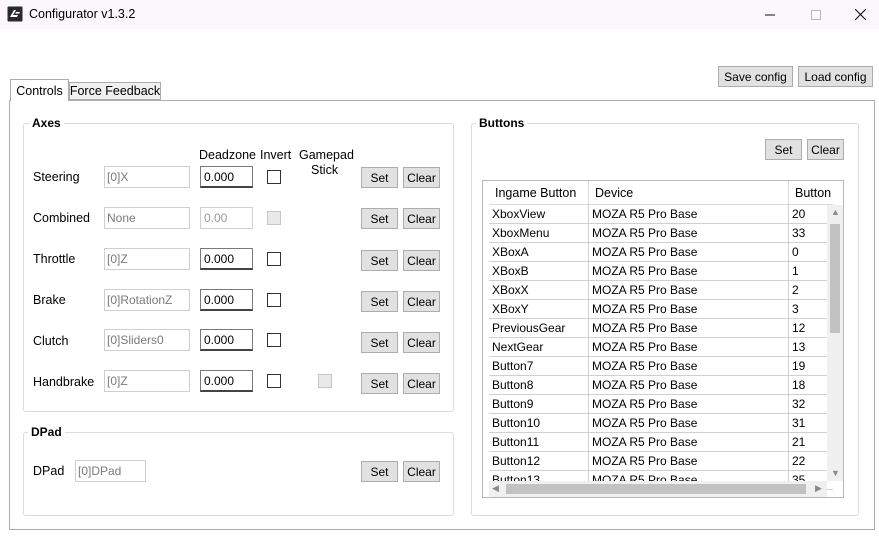 The image size is (879, 537). What do you see at coordinates (421, 471) in the screenshot?
I see `dpad-clear-button: Clear` at bounding box center [421, 471].